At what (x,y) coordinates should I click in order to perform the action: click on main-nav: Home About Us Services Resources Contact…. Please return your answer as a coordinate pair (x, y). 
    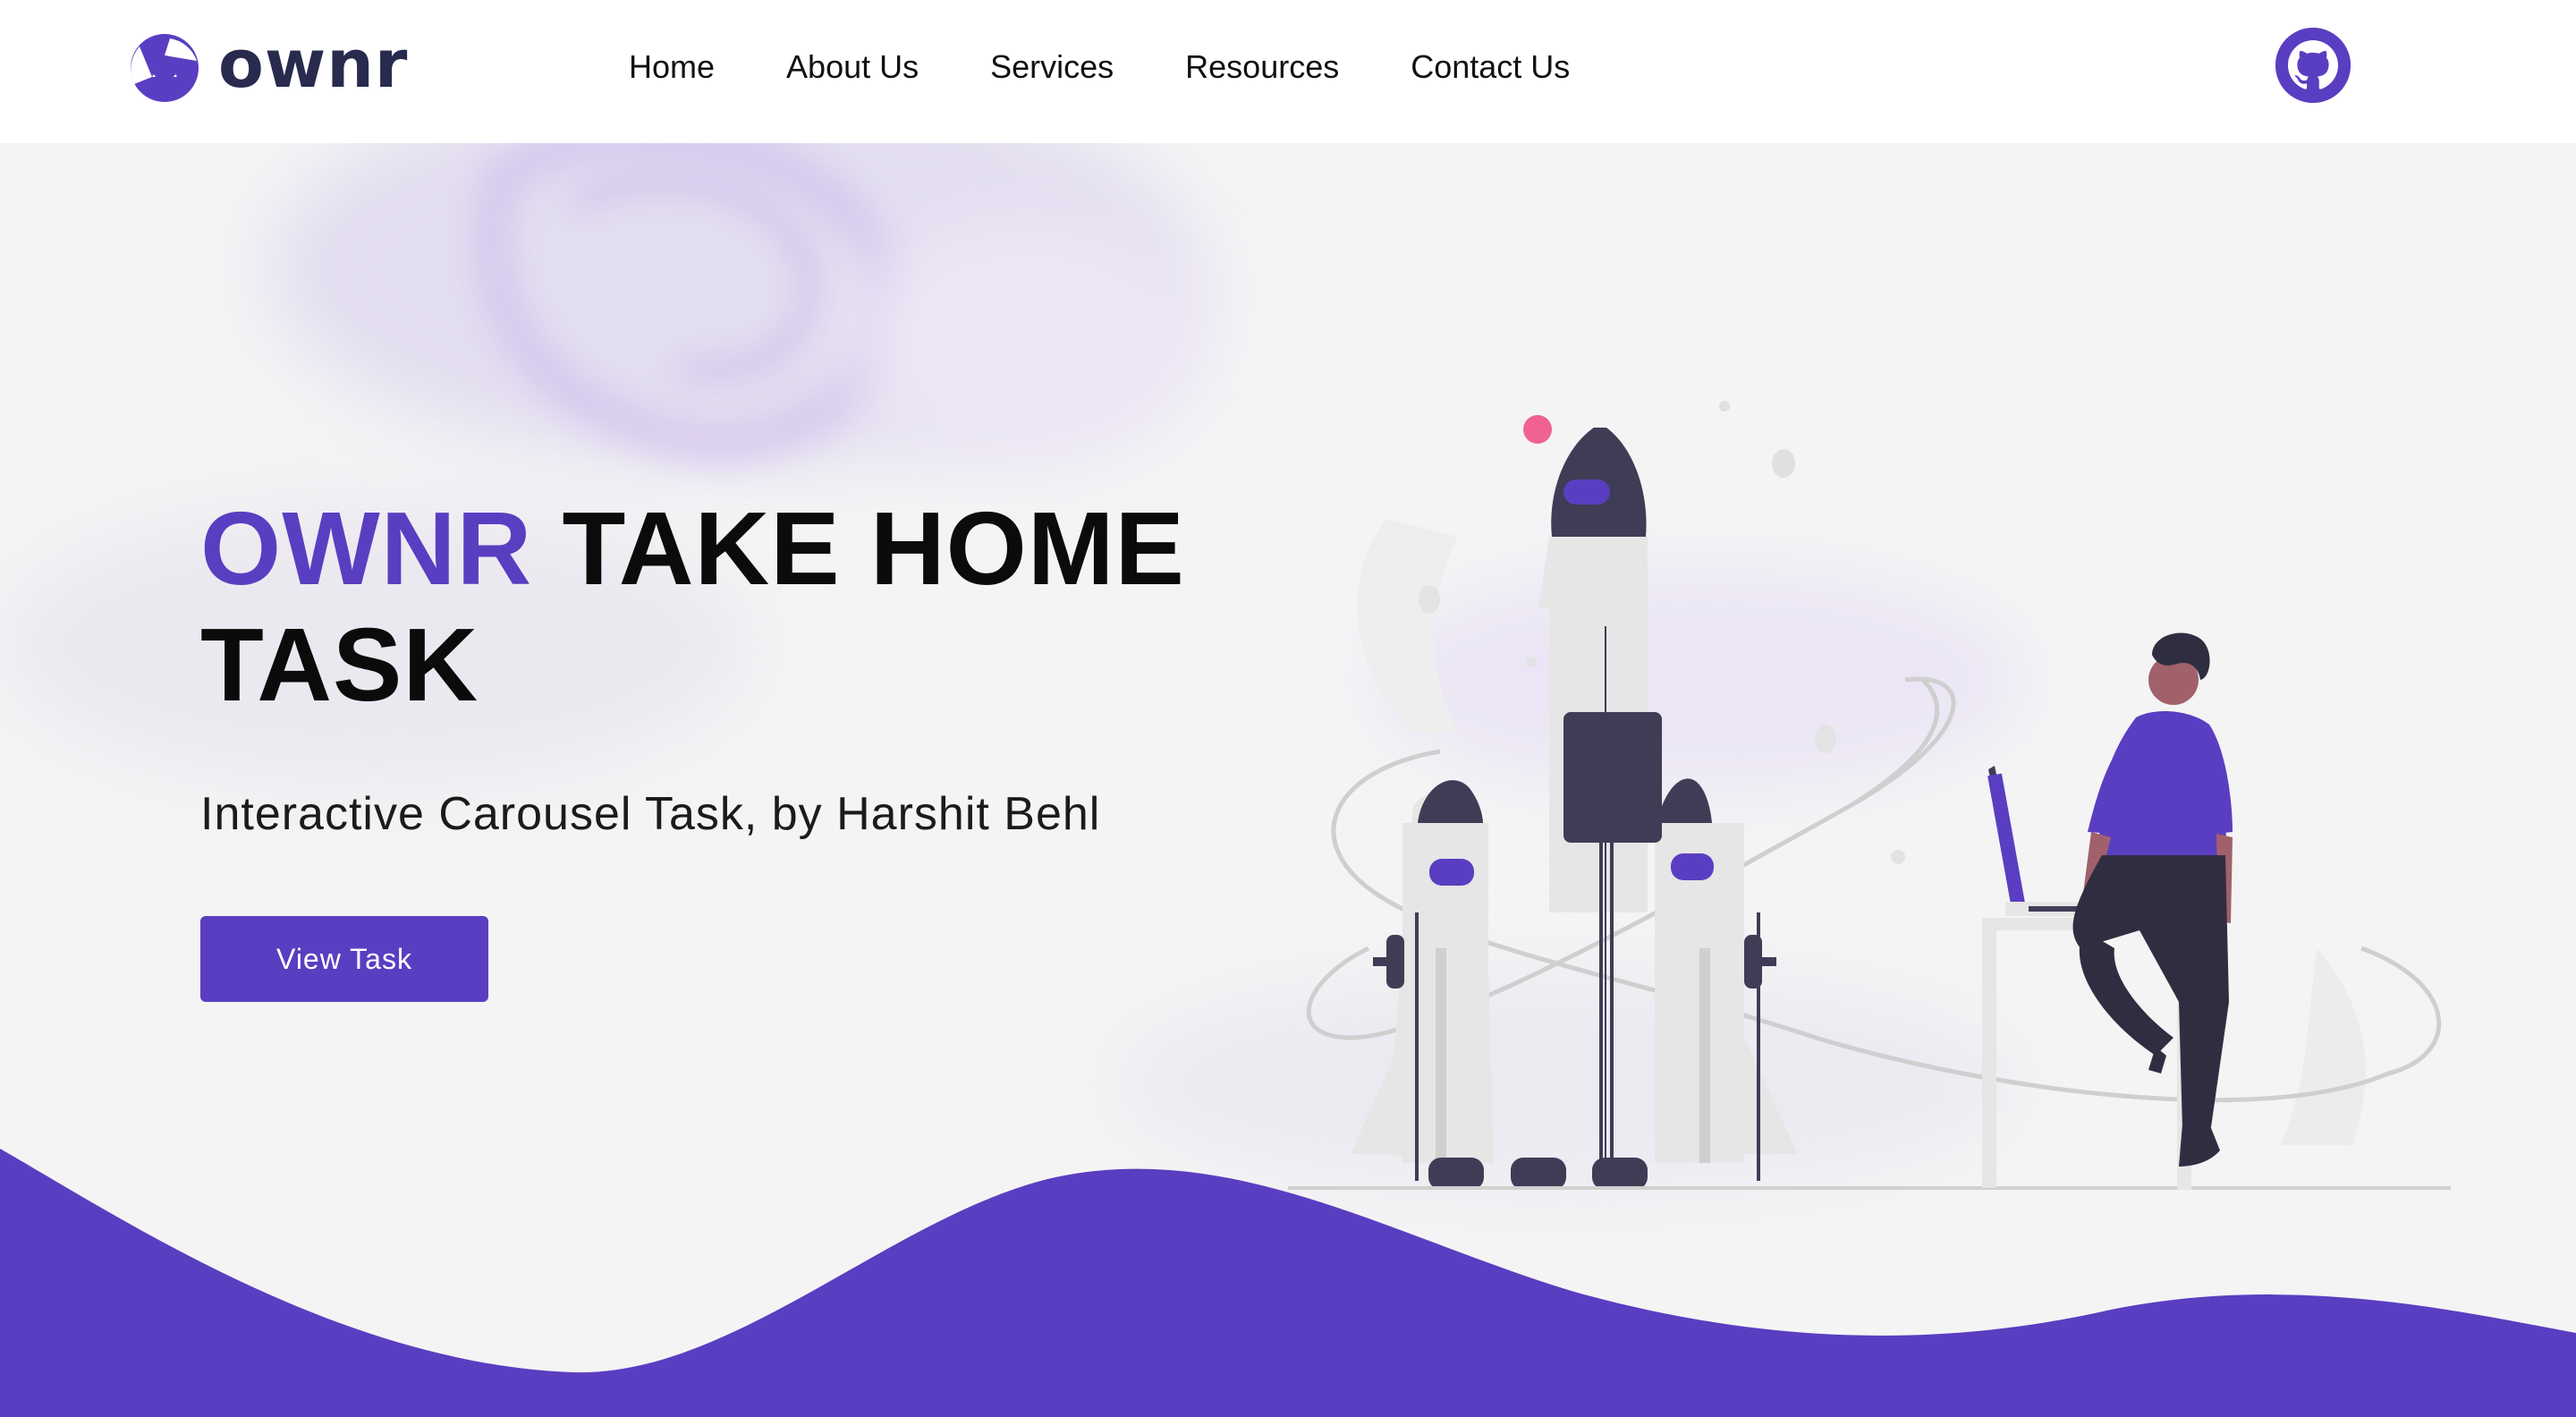
    Looking at the image, I should click on (1099, 67).